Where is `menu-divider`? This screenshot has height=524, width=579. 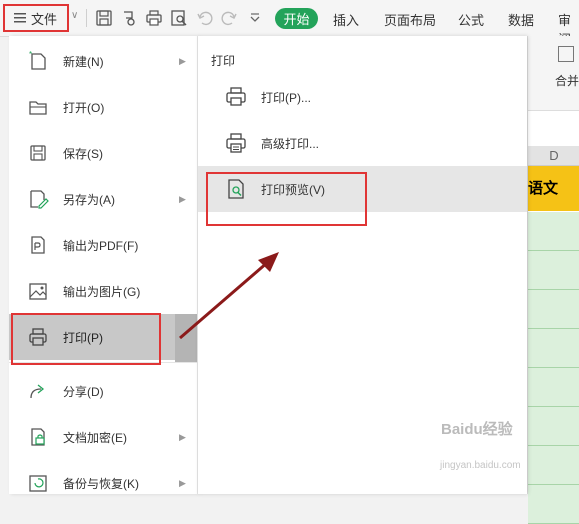 menu-divider is located at coordinates (103, 362).